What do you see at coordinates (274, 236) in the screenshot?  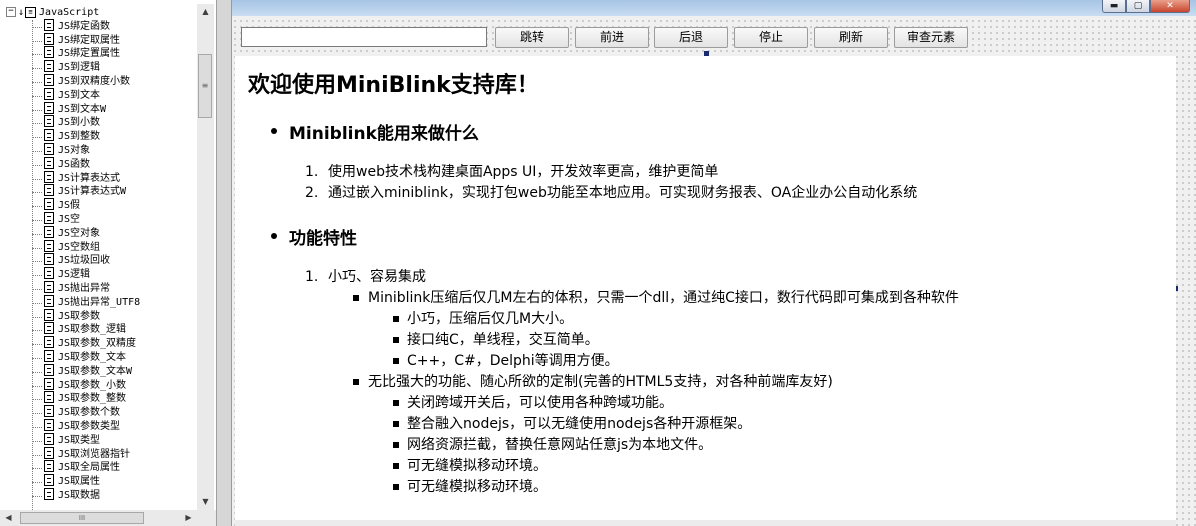 I see `bullet-disc-icon` at bounding box center [274, 236].